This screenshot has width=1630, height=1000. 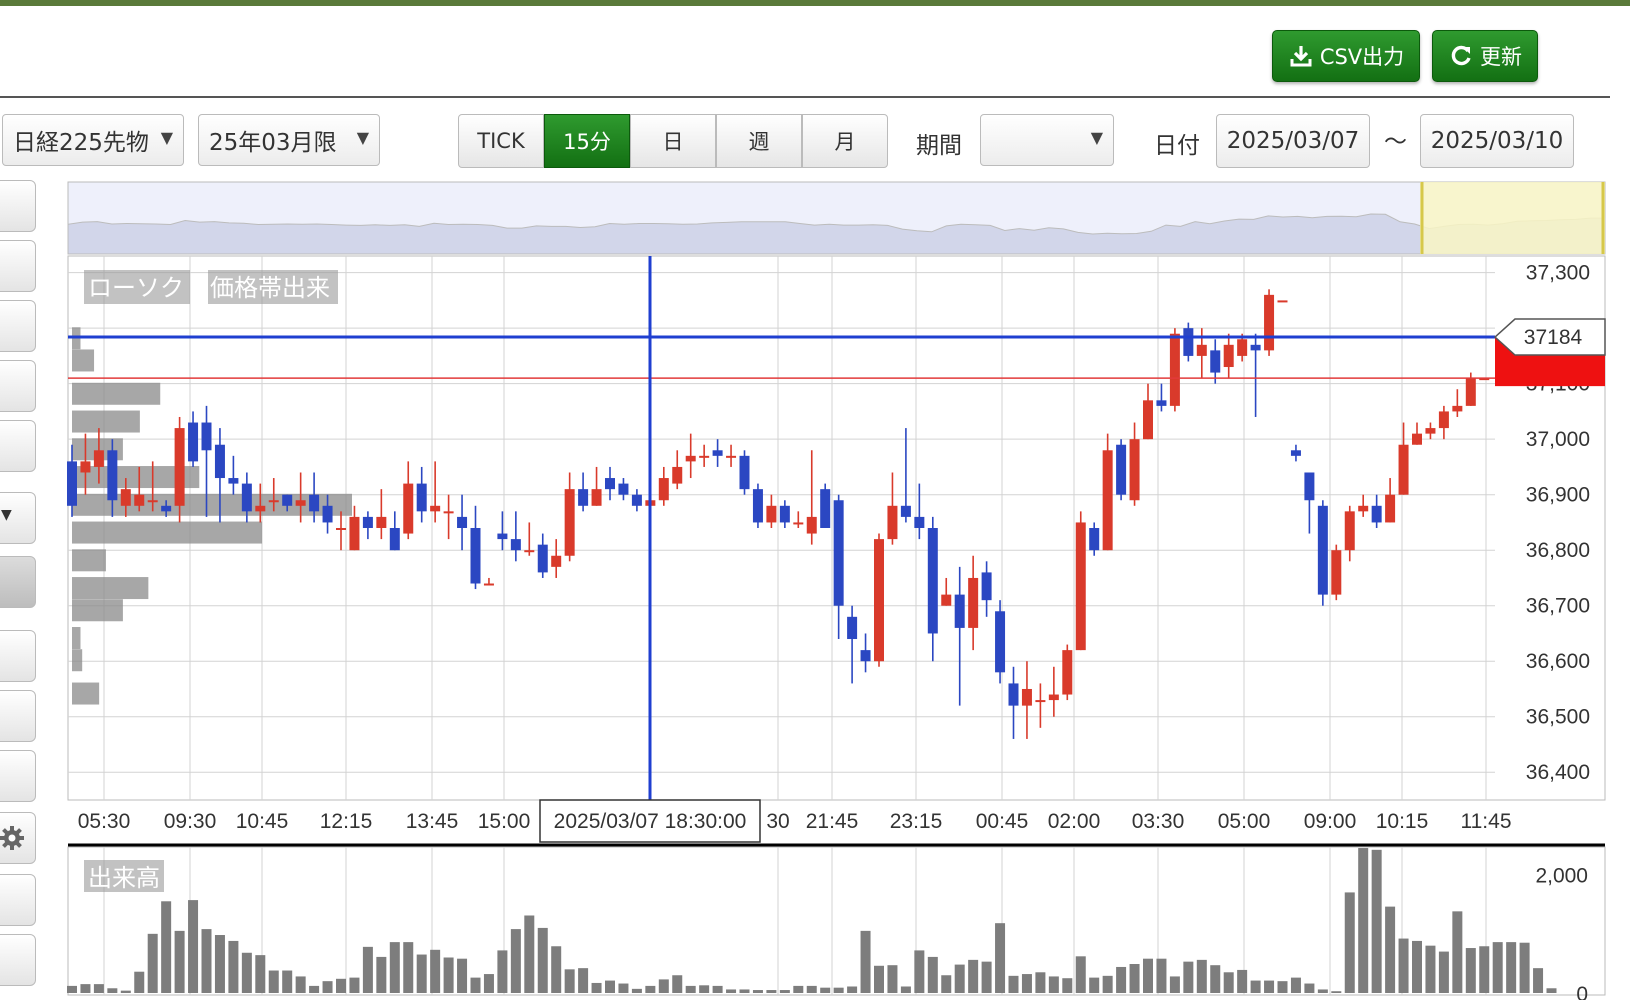 What do you see at coordinates (1582, 991) in the screenshot?
I see `volume-tick-label: 0` at bounding box center [1582, 991].